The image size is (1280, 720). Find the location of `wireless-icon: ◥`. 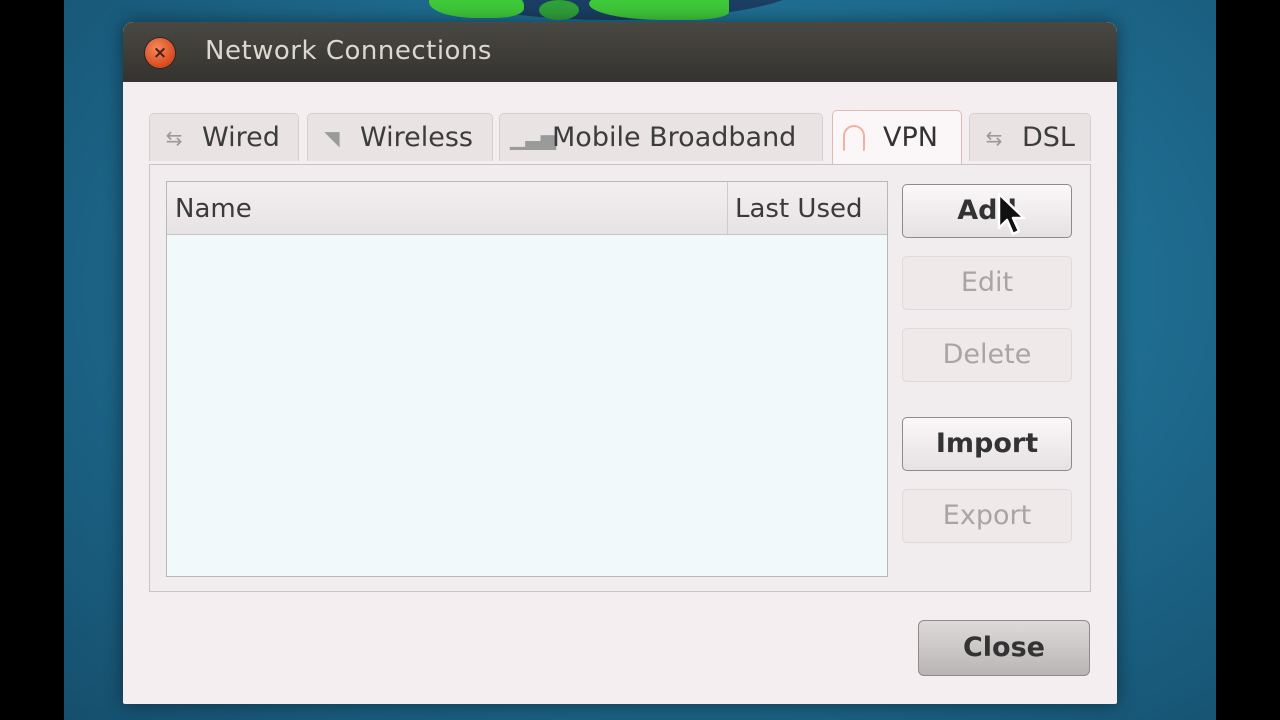

wireless-icon: ◥ is located at coordinates (332, 137).